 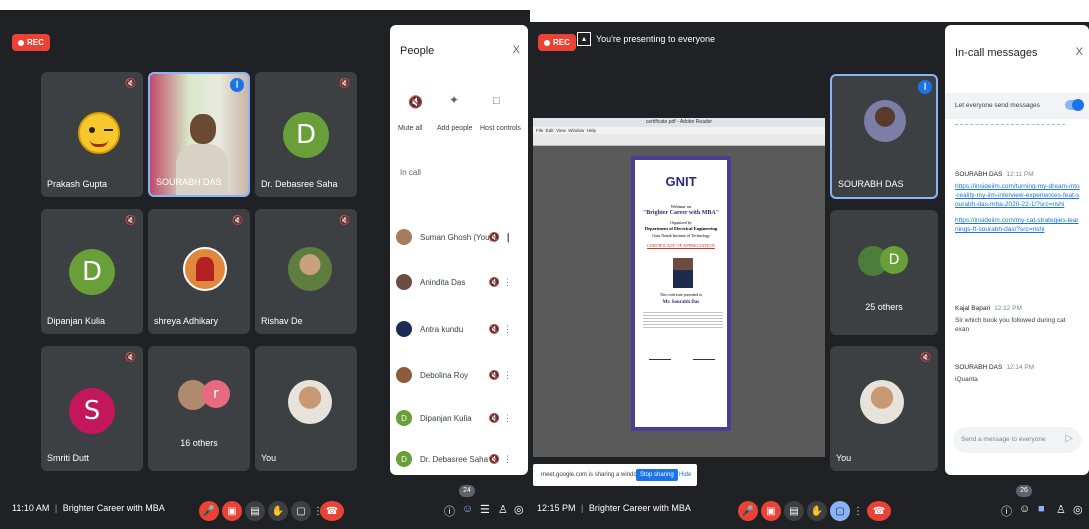 I want to click on participant-tile-dipanjan: D 🔇 Dipanjan Kulia, so click(x=92, y=271).